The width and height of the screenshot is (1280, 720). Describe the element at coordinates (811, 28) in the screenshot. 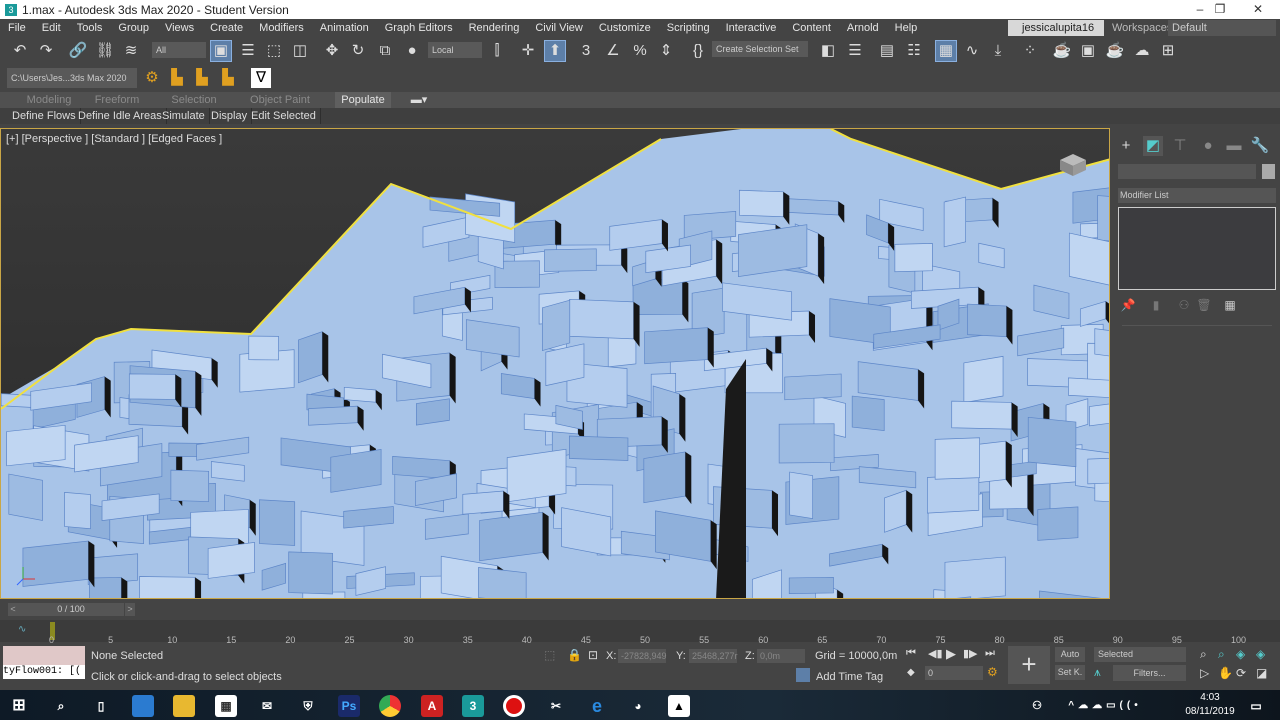

I see `menu-content: Content` at that location.